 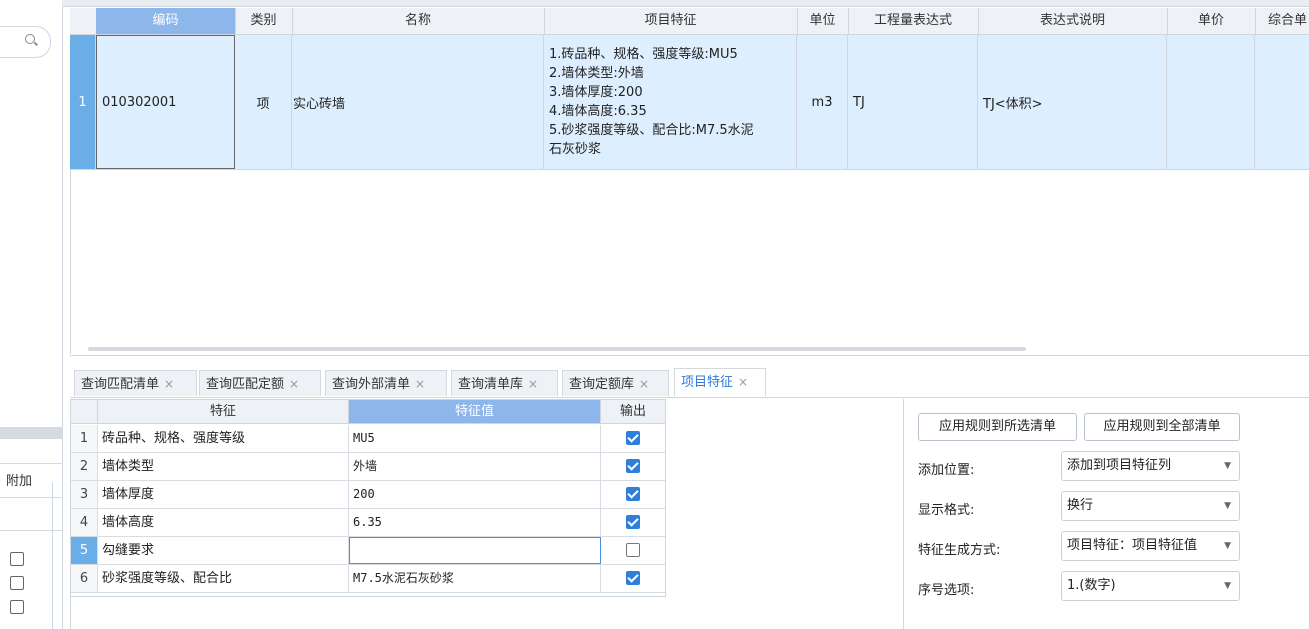 I want to click on feature-row-number-header, so click(x=84, y=412).